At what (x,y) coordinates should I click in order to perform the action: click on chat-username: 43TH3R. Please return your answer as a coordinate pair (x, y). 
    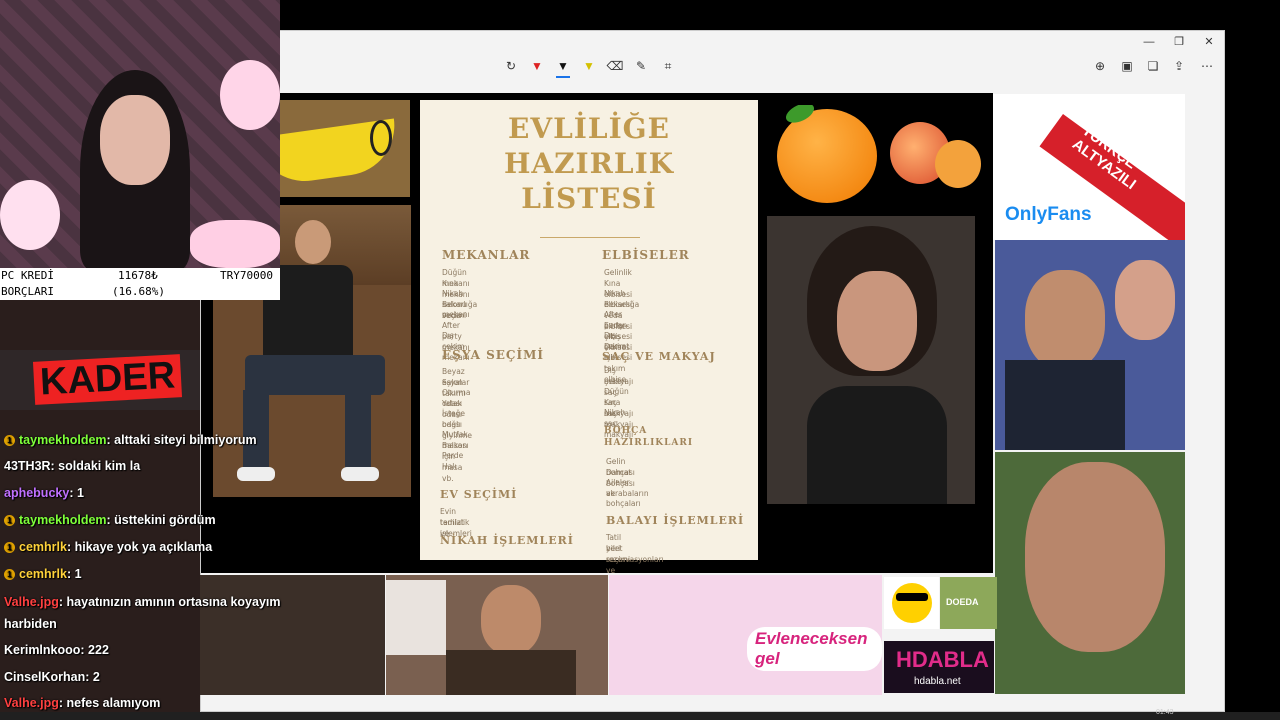
    Looking at the image, I should click on (27, 466).